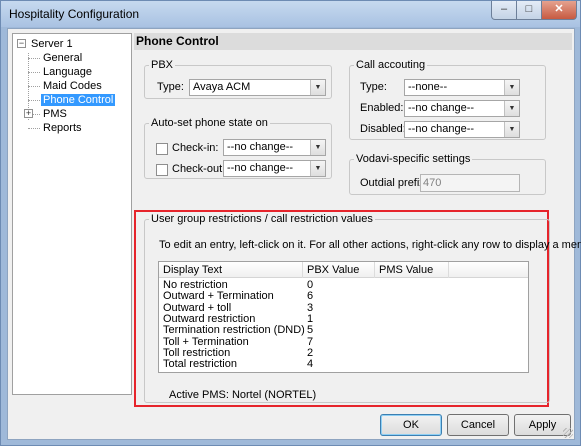 This screenshot has height=446, width=581. Describe the element at coordinates (195, 148) in the screenshot. I see `checkin-label: Check-in:` at that location.